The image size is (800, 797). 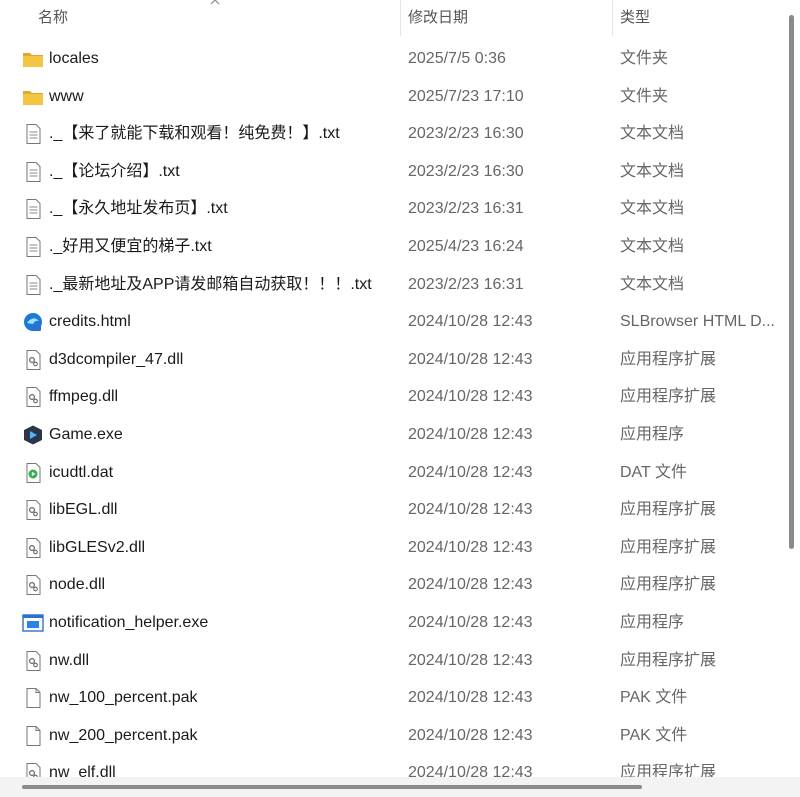 I want to click on file-name: libGLESv2.dll, so click(x=97, y=547).